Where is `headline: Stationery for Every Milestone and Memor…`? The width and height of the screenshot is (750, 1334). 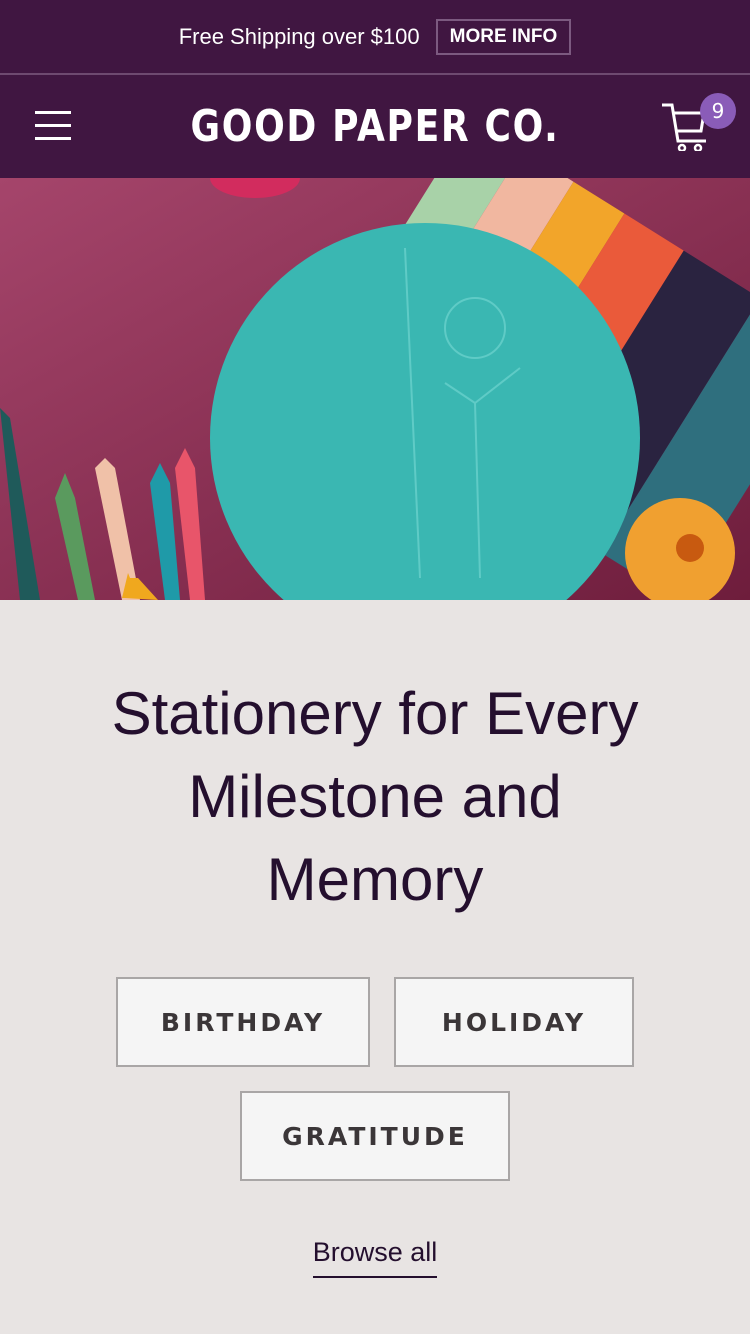
headline: Stationery for Every Milestone and Memor… is located at coordinates (375, 796).